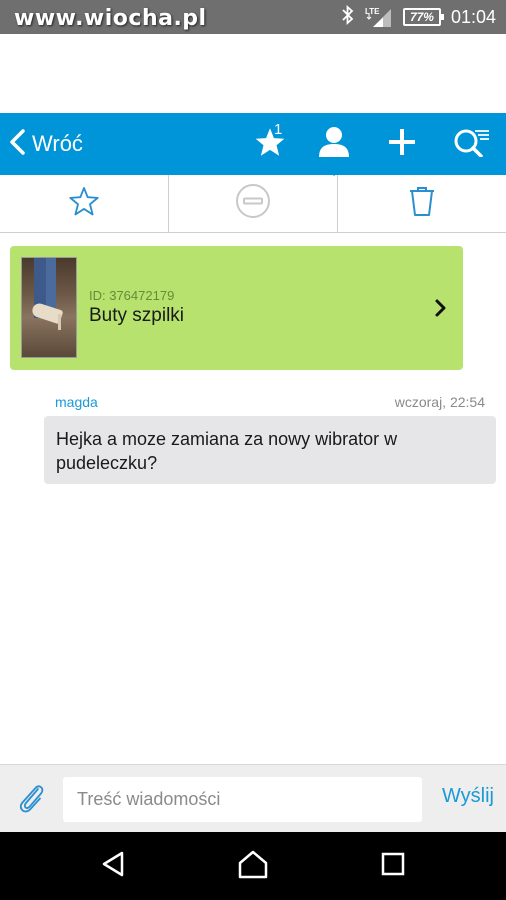  I want to click on delete-action-button, so click(421, 203).